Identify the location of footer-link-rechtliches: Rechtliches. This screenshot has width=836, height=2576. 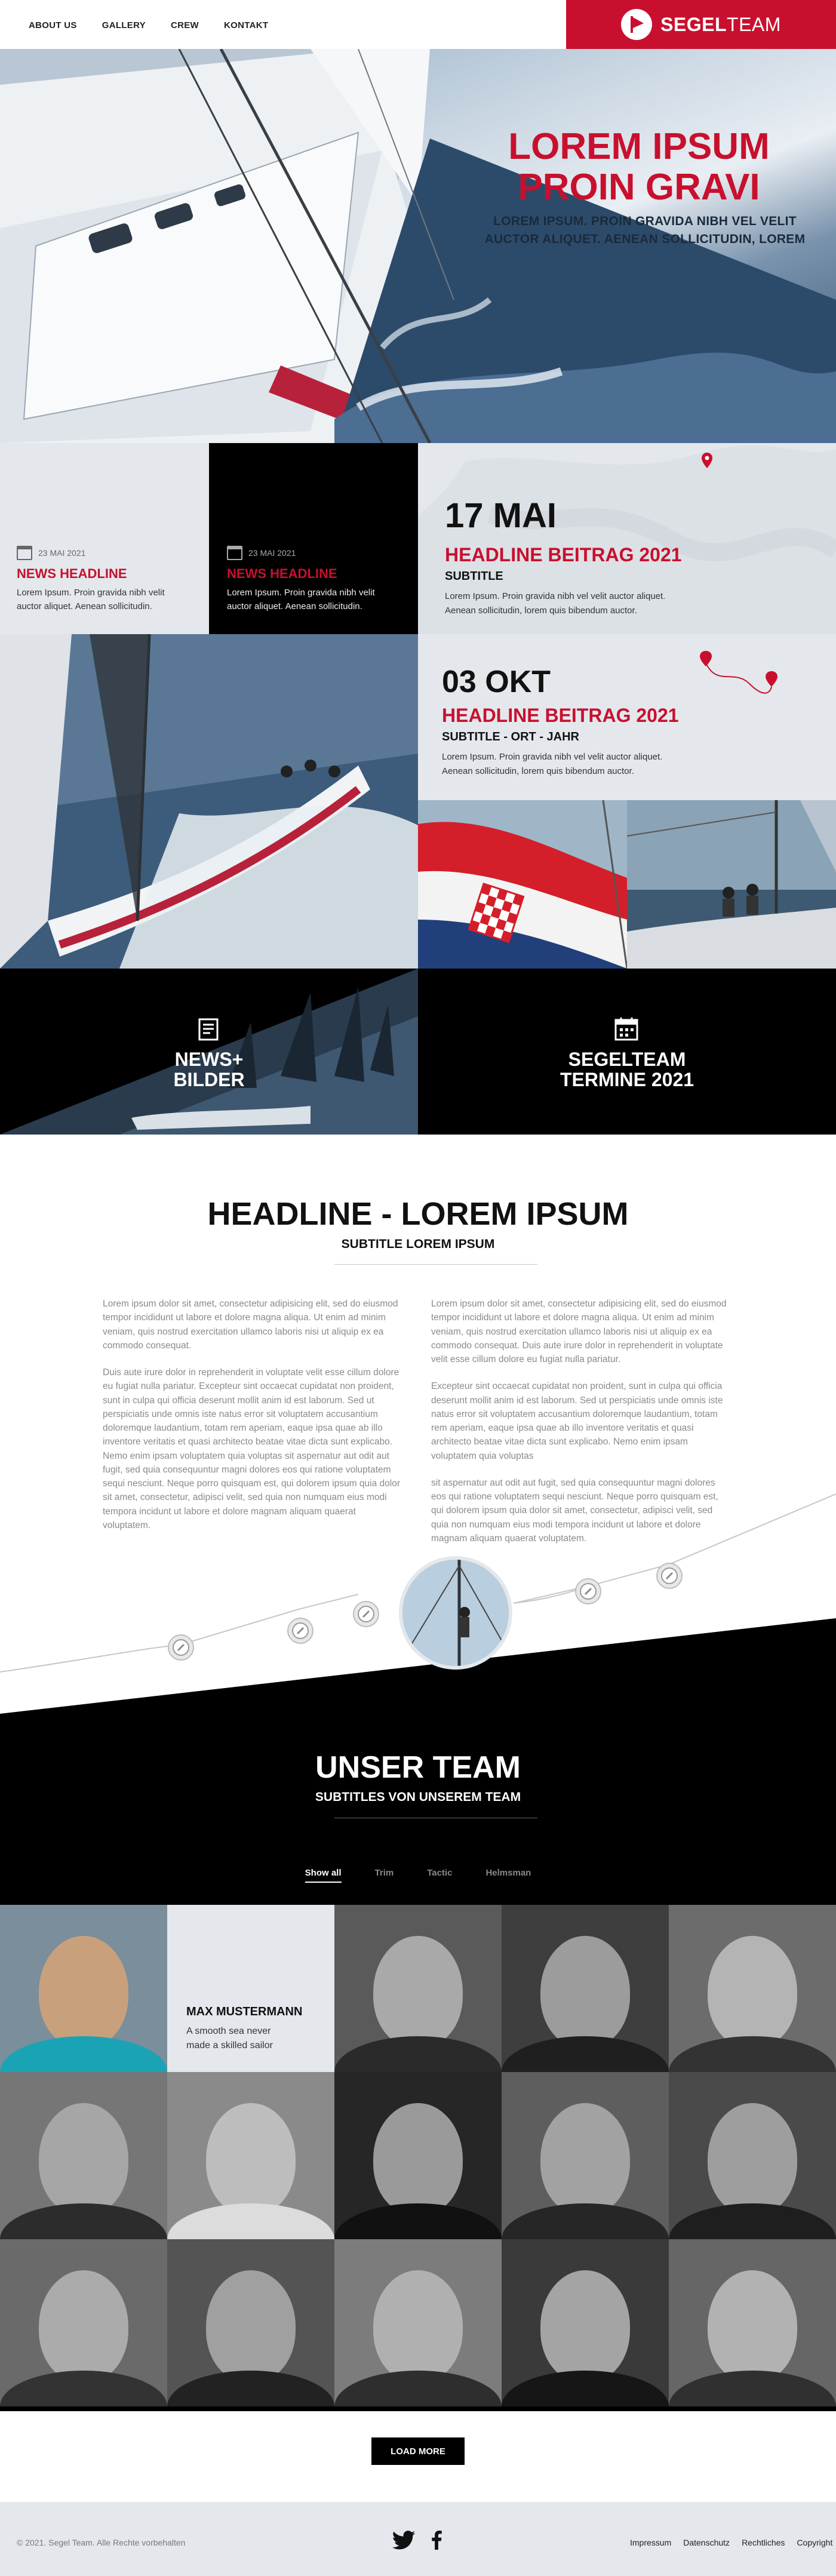
(764, 2542).